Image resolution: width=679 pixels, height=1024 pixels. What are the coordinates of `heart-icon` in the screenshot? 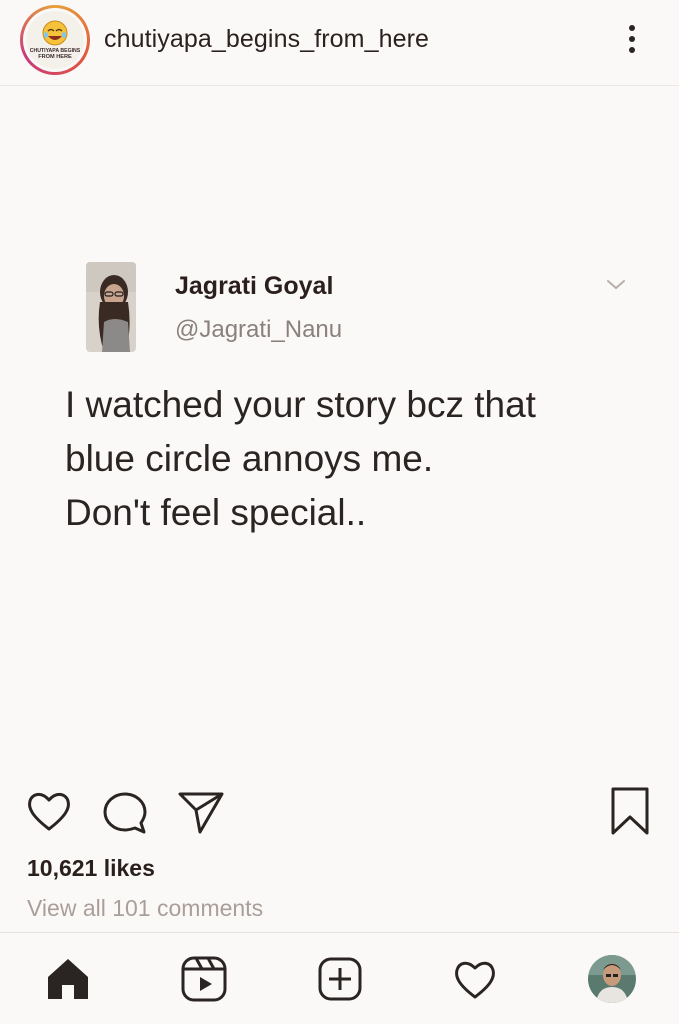 It's located at (49, 811).